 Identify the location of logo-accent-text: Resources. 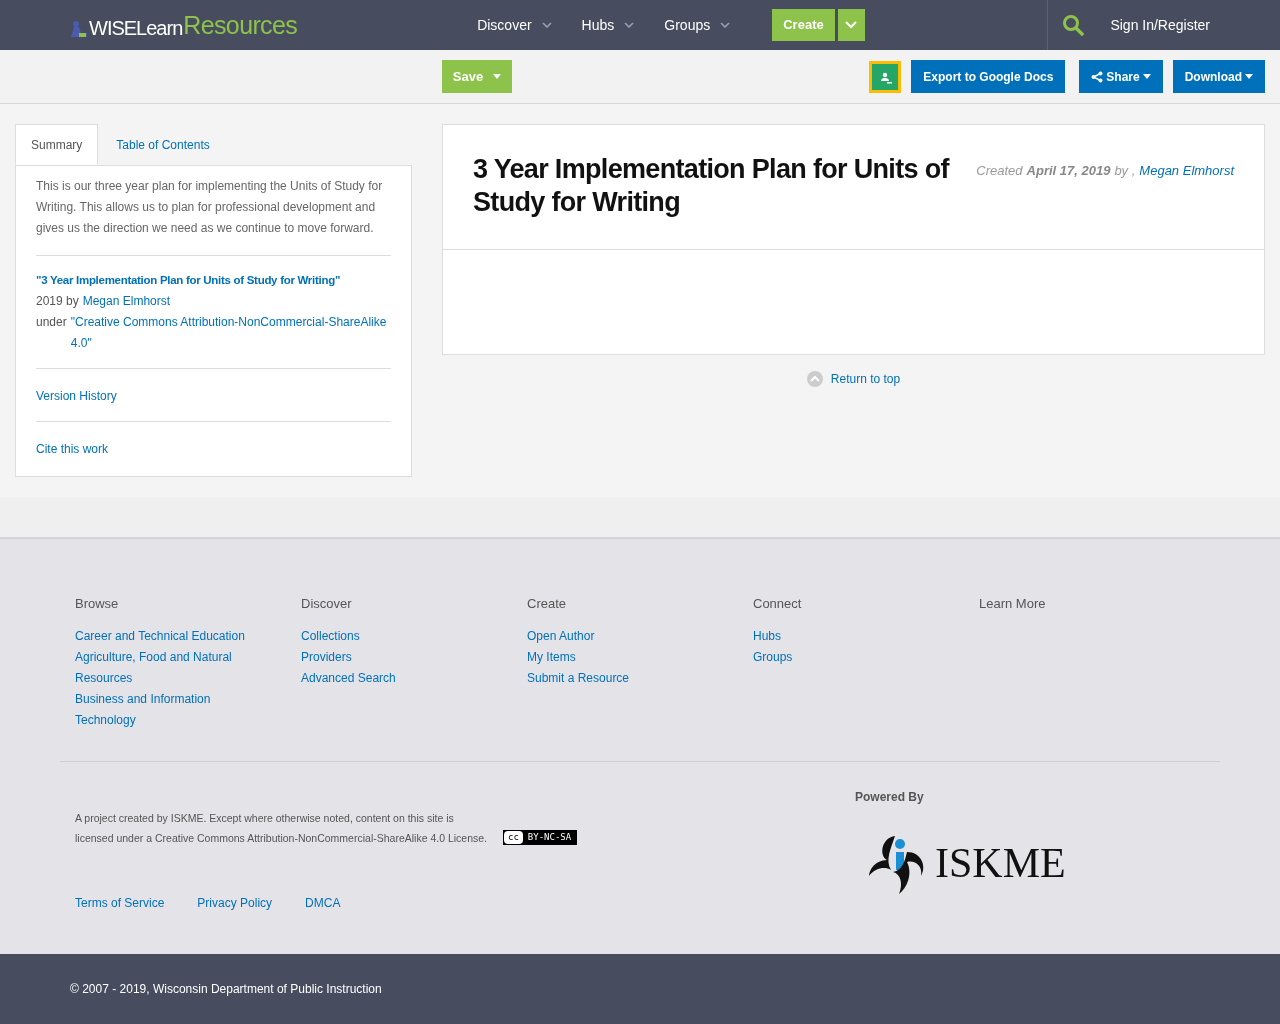
(240, 25).